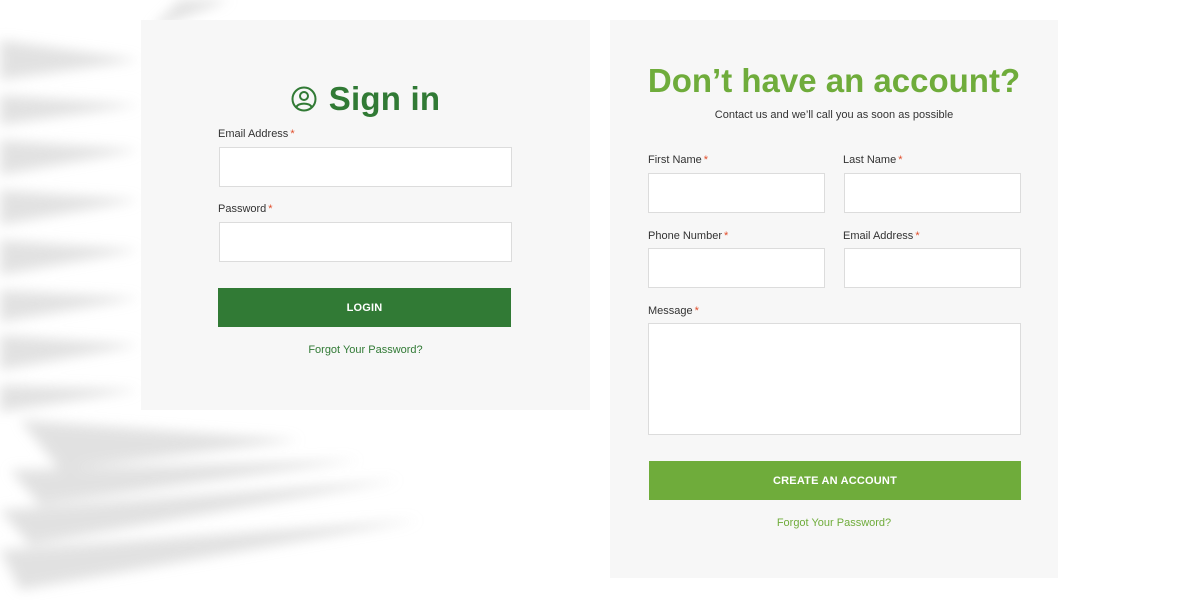 Image resolution: width=1200 pixels, height=600 pixels. What do you see at coordinates (873, 160) in the screenshot?
I see `last-name-label: Last Name *` at bounding box center [873, 160].